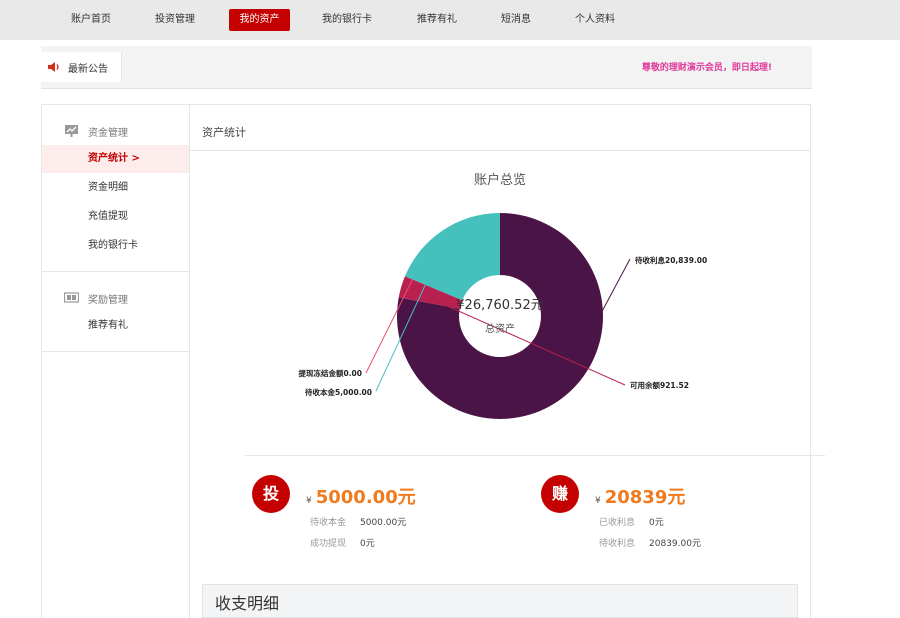 Image resolution: width=900 pixels, height=618 pixels. Describe the element at coordinates (259, 20) in the screenshot. I see `nav-item-my-assets: 我的资产` at that location.